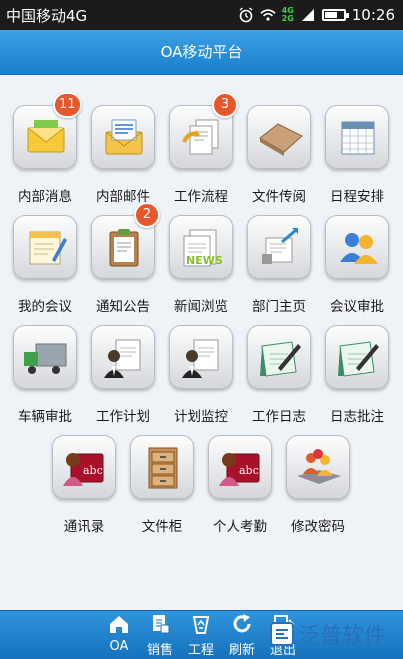  What do you see at coordinates (241, 650) in the screenshot?
I see `nav-label: 刷新` at bounding box center [241, 650].